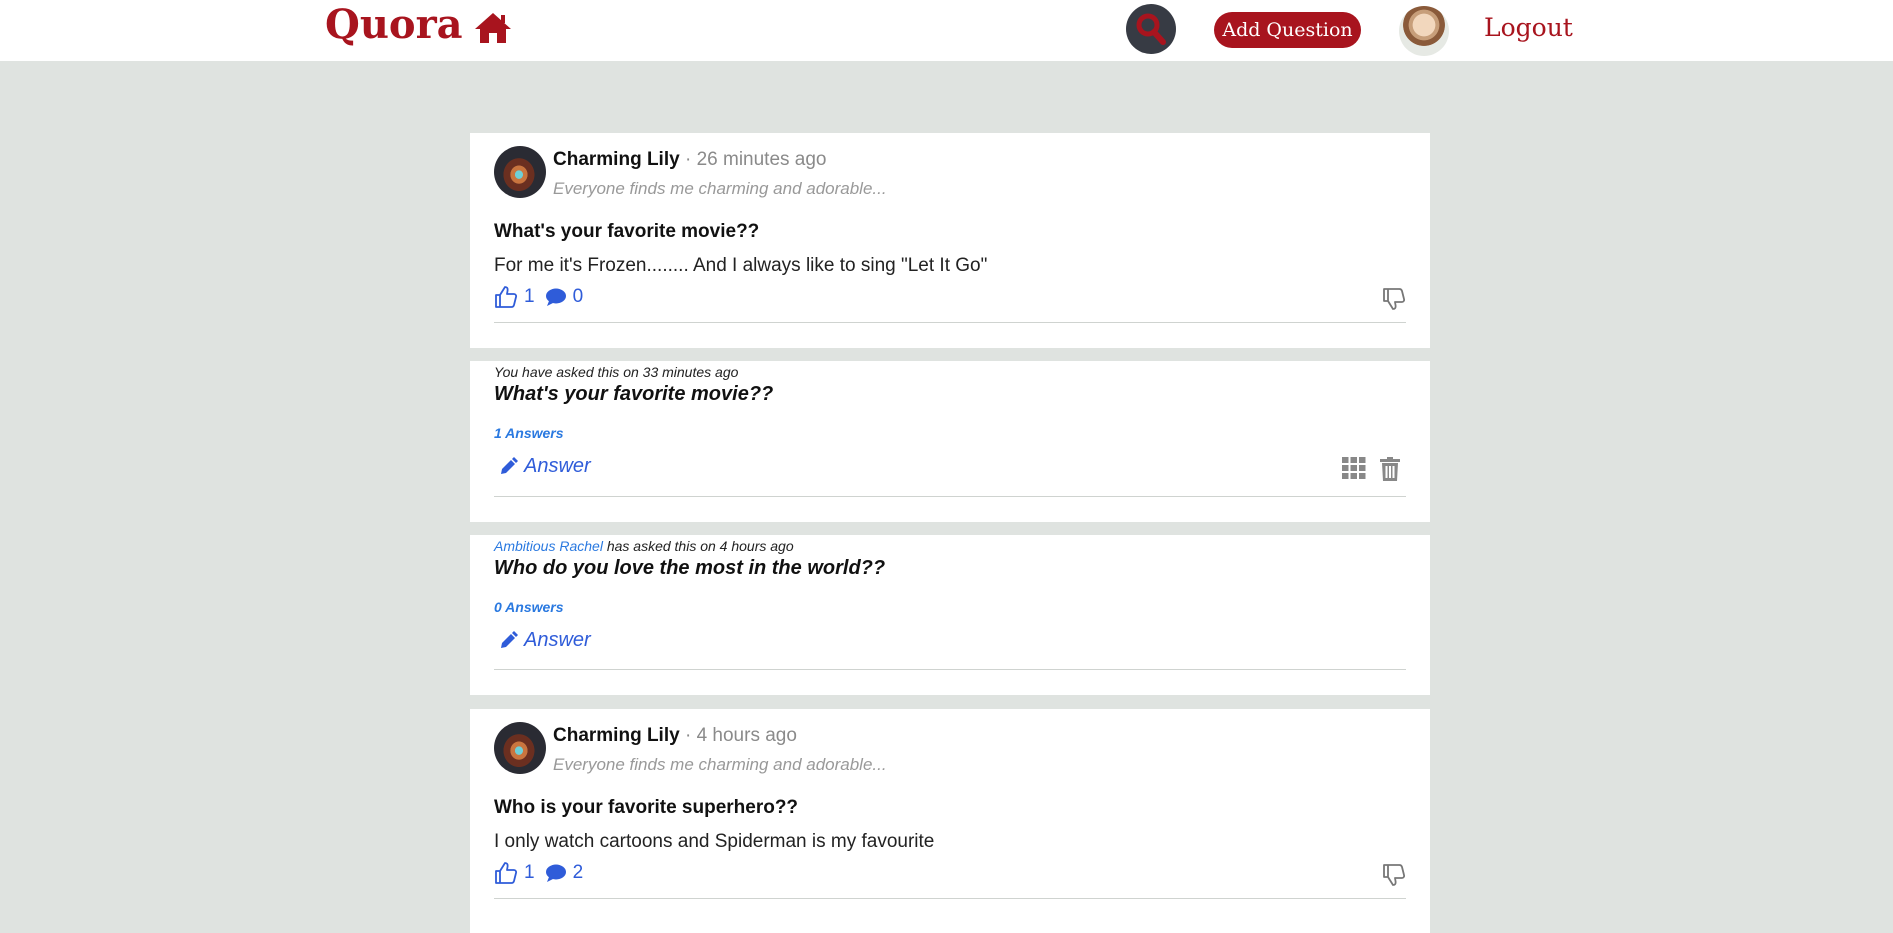 This screenshot has width=1893, height=933. Describe the element at coordinates (1354, 471) in the screenshot. I see `grid-icon` at that location.